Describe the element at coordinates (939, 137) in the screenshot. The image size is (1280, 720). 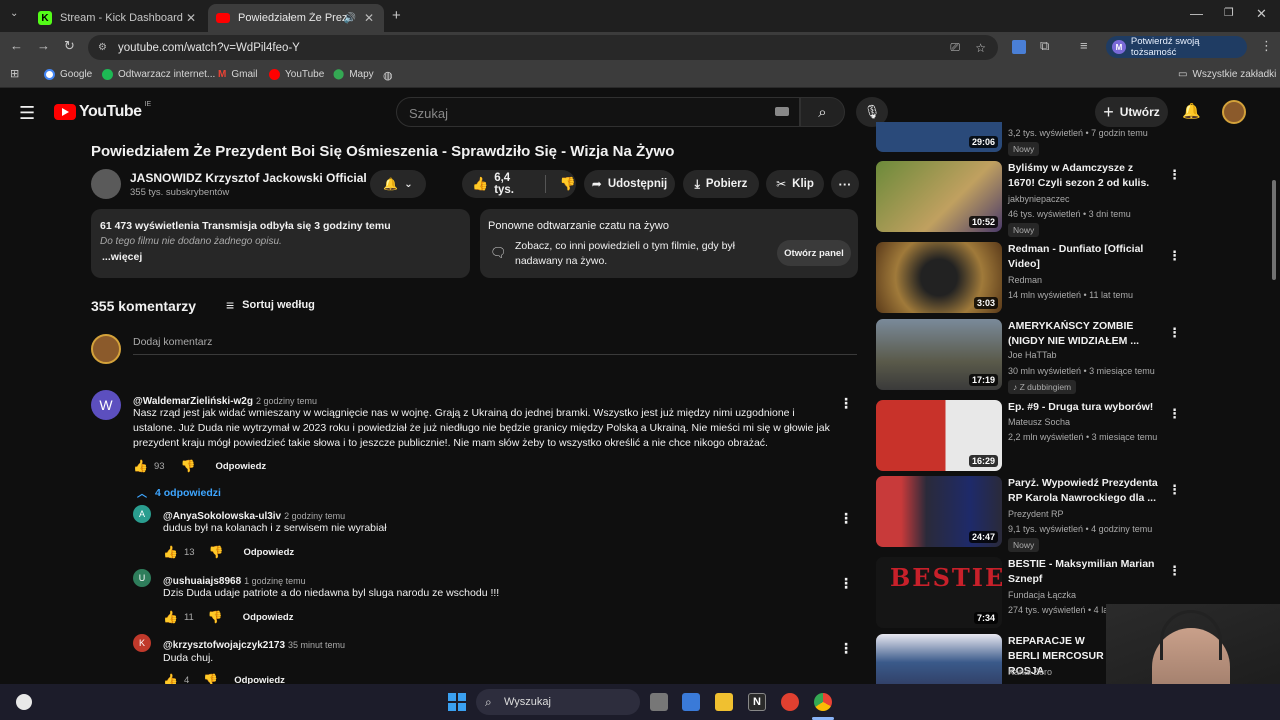
I see `video-thumbnail: 29:06` at that location.